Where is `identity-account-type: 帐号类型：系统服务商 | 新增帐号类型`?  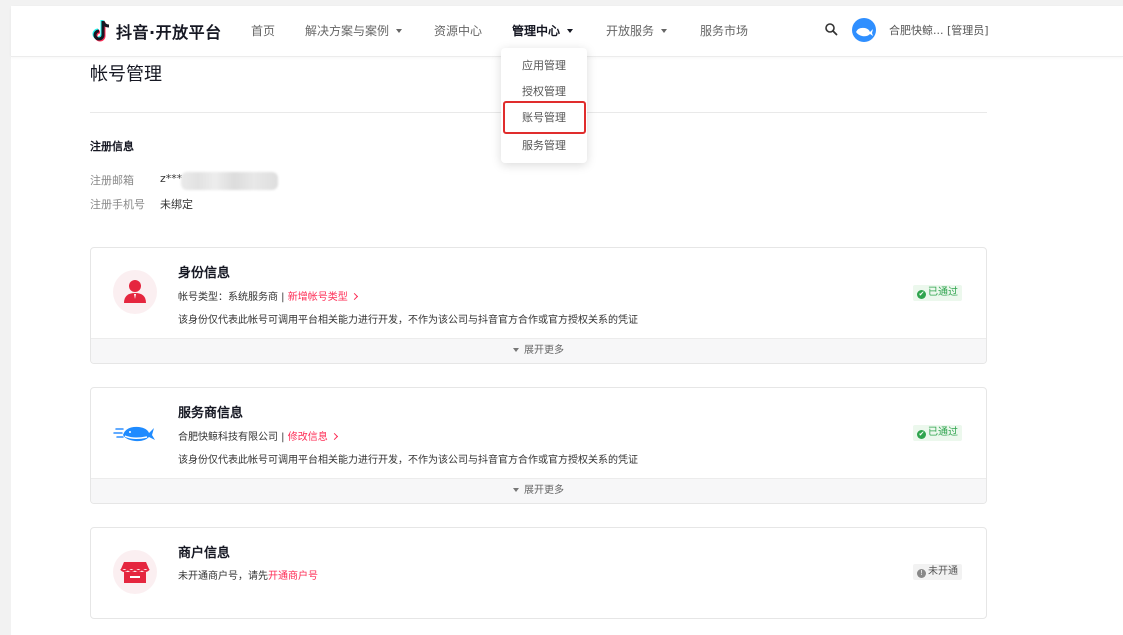 identity-account-type: 帐号类型：系统服务商 | 新增帐号类型 is located at coordinates (268, 295).